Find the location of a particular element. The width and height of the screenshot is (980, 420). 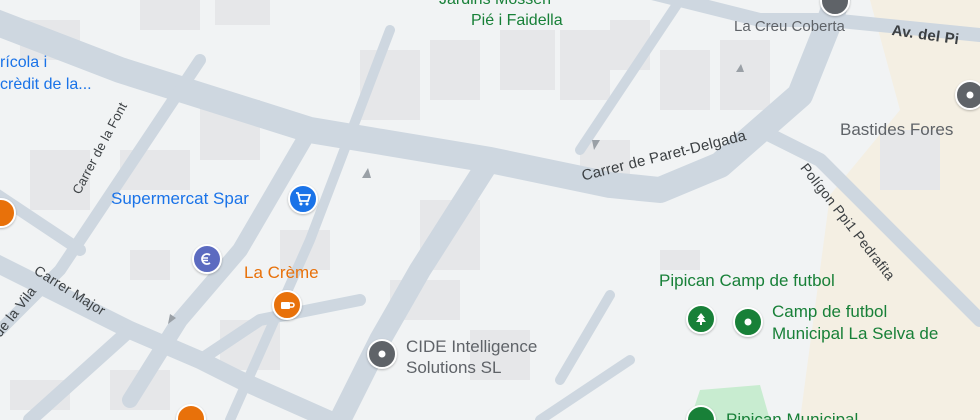

place-label-bastides: Bastides Fores is located at coordinates (896, 130).